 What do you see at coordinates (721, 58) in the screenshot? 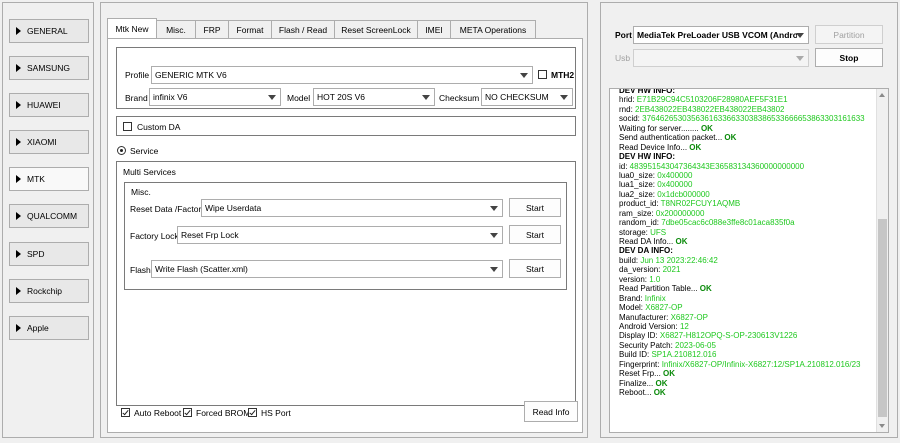
I see `usb-select` at bounding box center [721, 58].